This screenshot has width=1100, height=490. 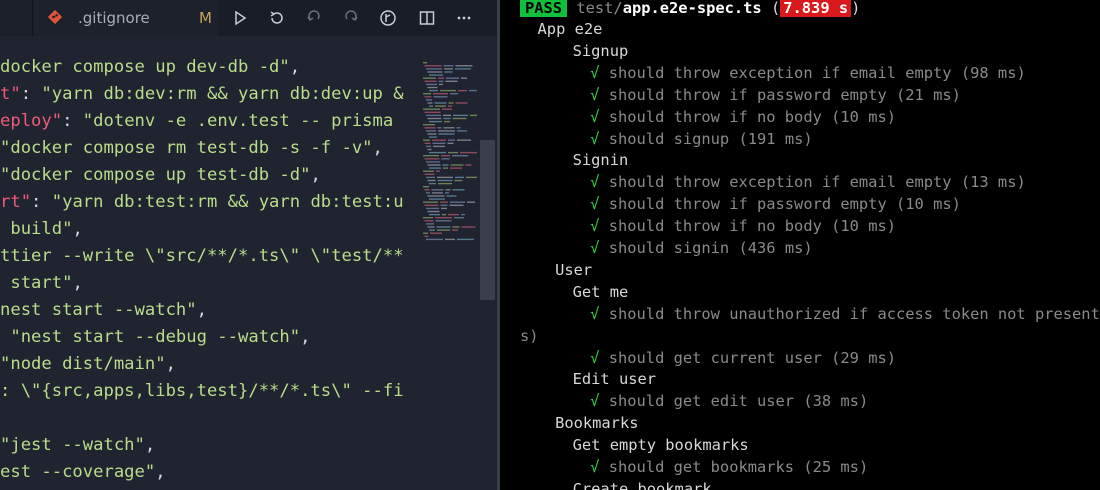 What do you see at coordinates (780, 182) in the screenshot?
I see `test-case-name: should throw exception if email empty` at bounding box center [780, 182].